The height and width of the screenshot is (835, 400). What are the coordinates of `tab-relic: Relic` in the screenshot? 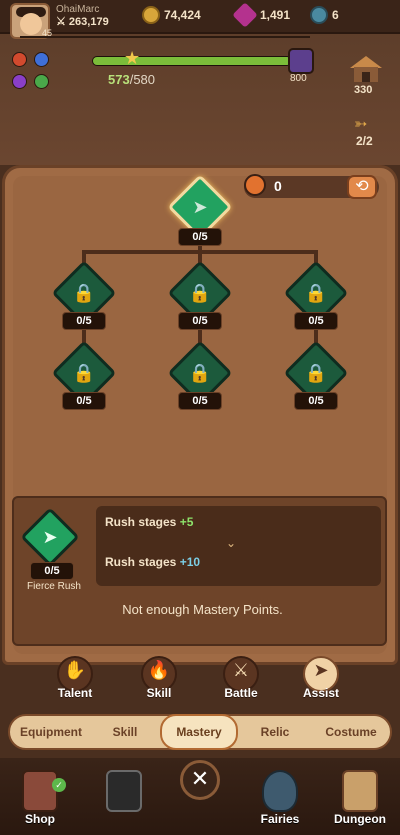 It's located at (275, 732).